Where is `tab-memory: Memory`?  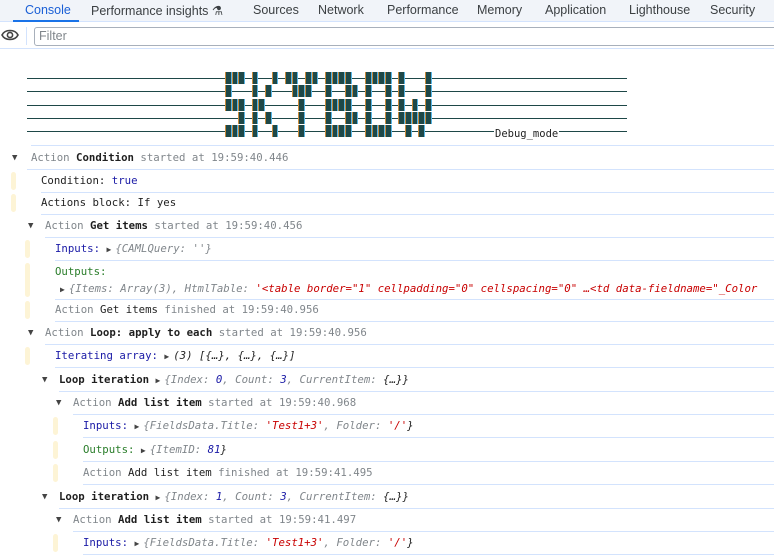
tab-memory: Memory is located at coordinates (499, 10).